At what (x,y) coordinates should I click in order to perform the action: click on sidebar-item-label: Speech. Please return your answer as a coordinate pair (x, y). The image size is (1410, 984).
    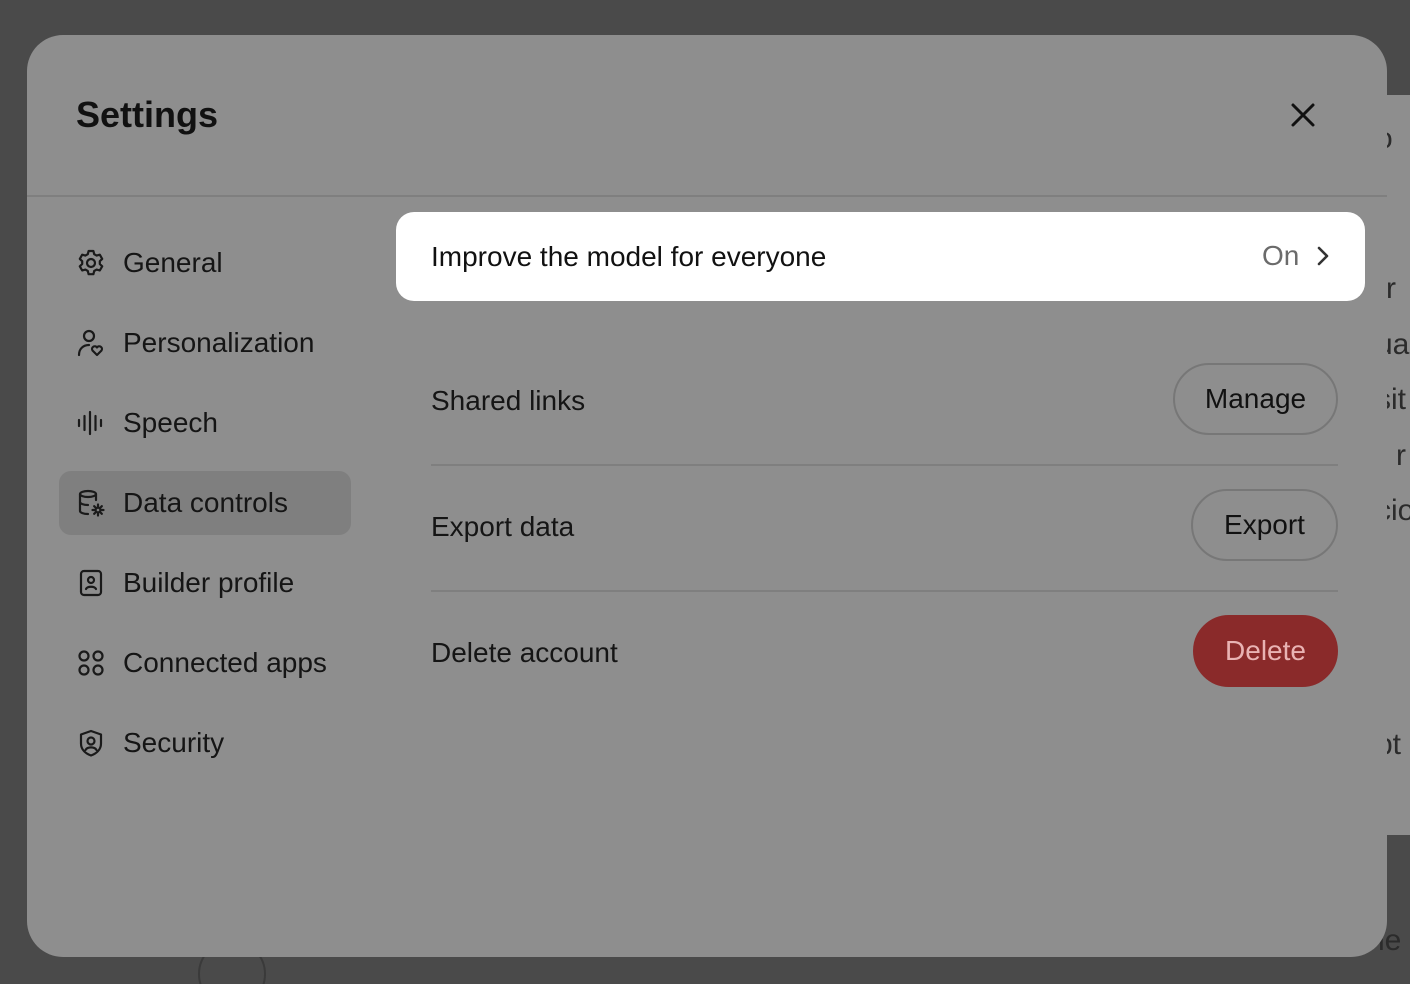
    Looking at the image, I should click on (170, 422).